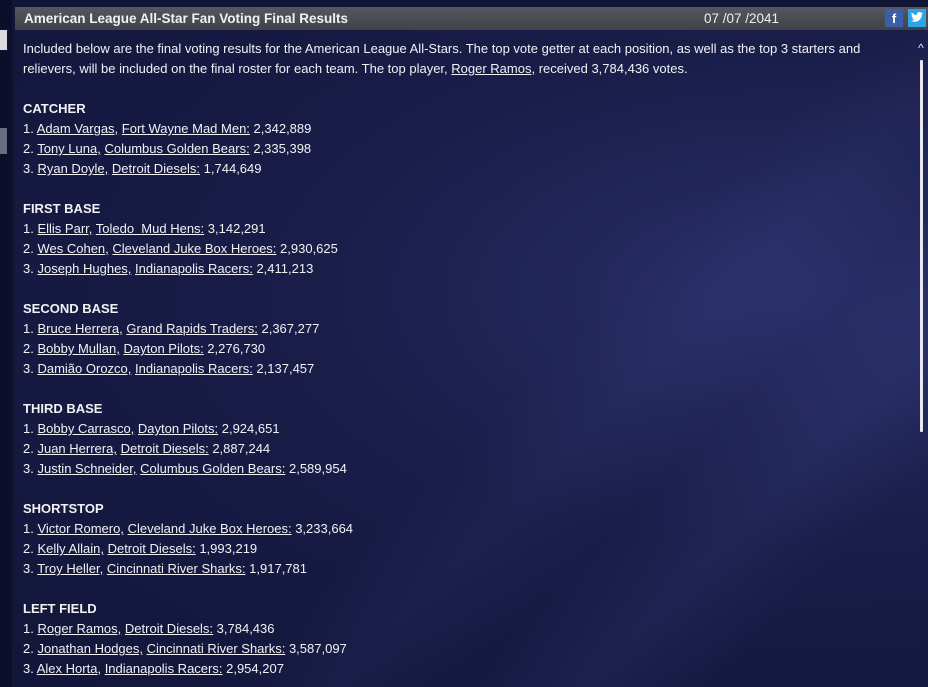 The width and height of the screenshot is (928, 687). I want to click on player-link: Tony Luna,, so click(69, 148).